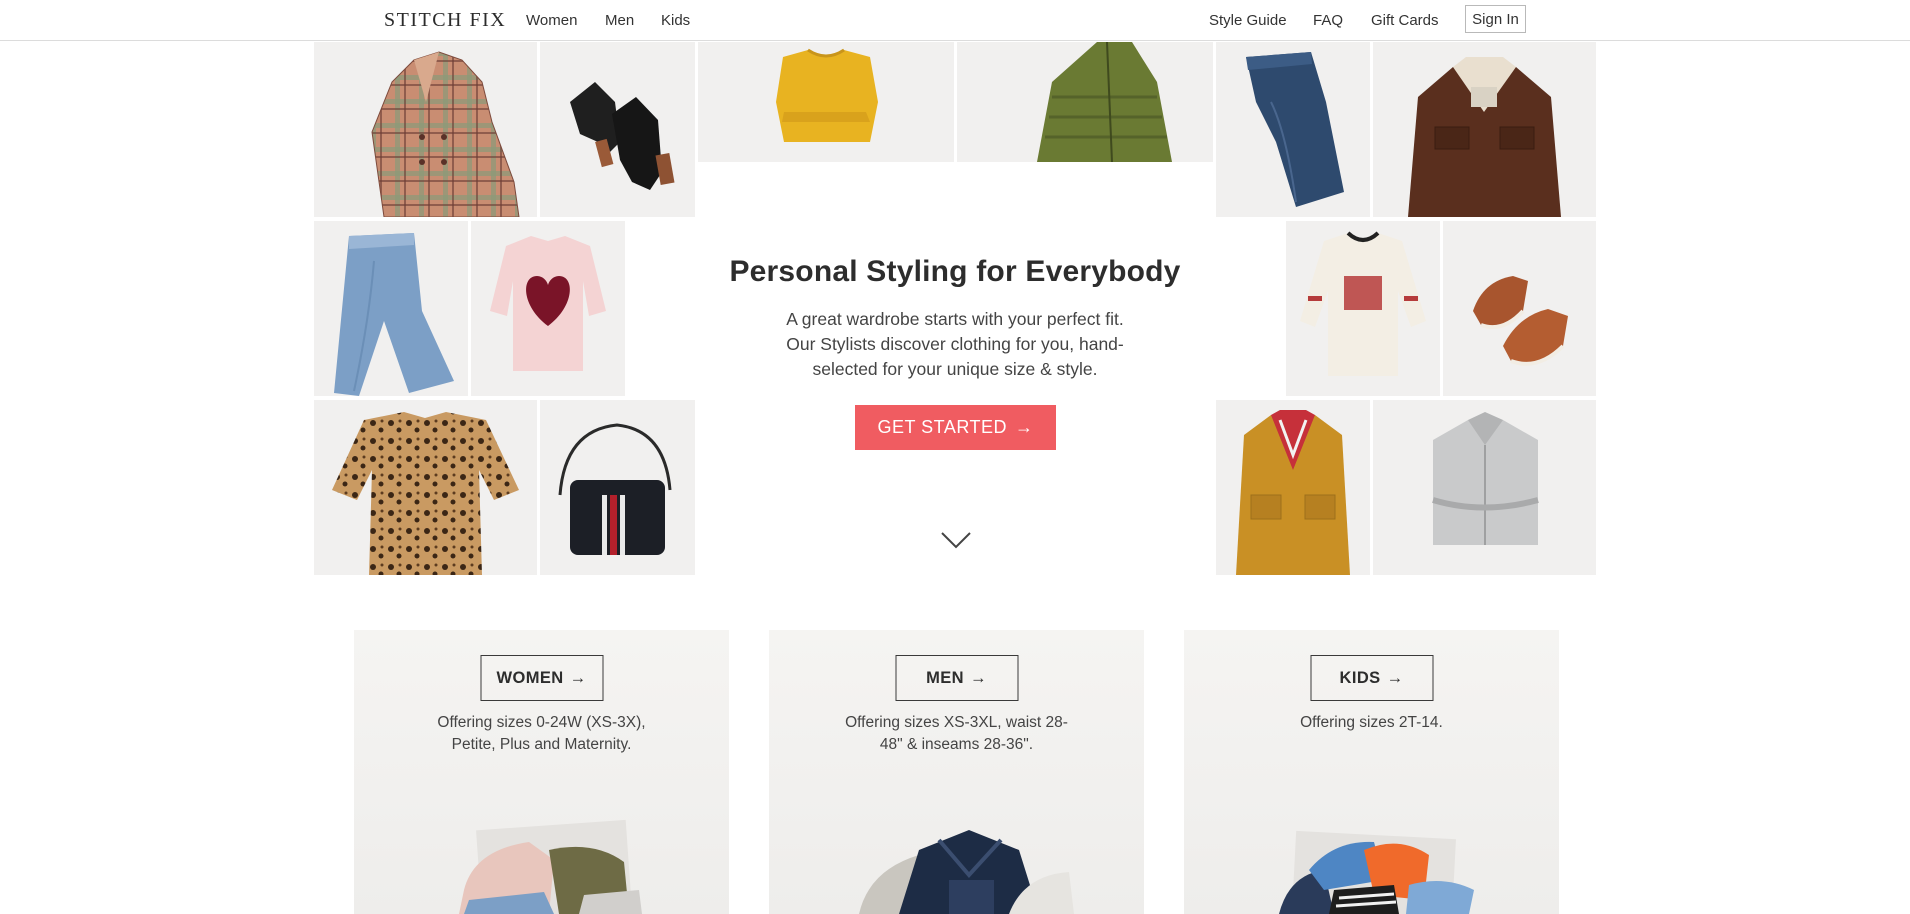  What do you see at coordinates (1484, 129) in the screenshot?
I see `brown-corduroy-jacket-image` at bounding box center [1484, 129].